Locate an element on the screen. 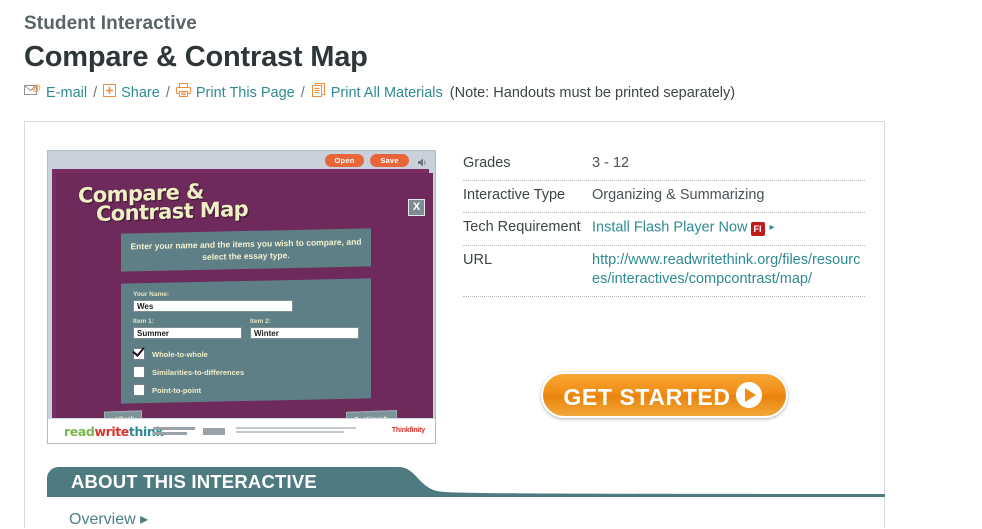  metadata-key: Interactive Type is located at coordinates (514, 195).